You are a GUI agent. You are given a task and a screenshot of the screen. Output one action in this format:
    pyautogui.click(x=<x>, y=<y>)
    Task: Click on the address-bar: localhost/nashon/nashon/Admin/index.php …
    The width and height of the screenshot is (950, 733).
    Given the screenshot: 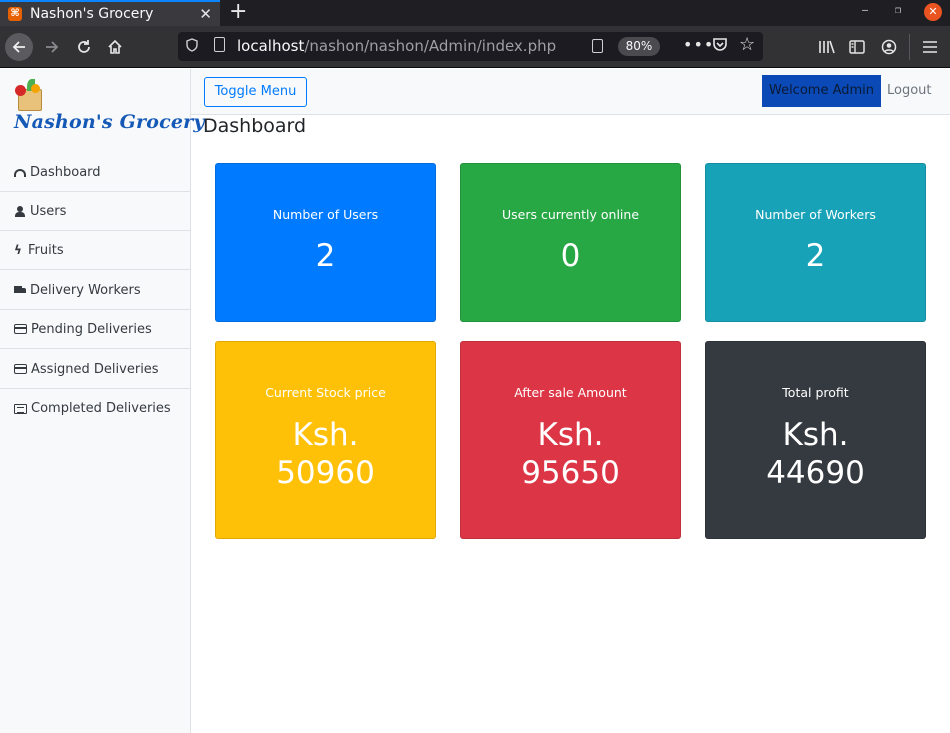 What is the action you would take?
    pyautogui.click(x=470, y=46)
    